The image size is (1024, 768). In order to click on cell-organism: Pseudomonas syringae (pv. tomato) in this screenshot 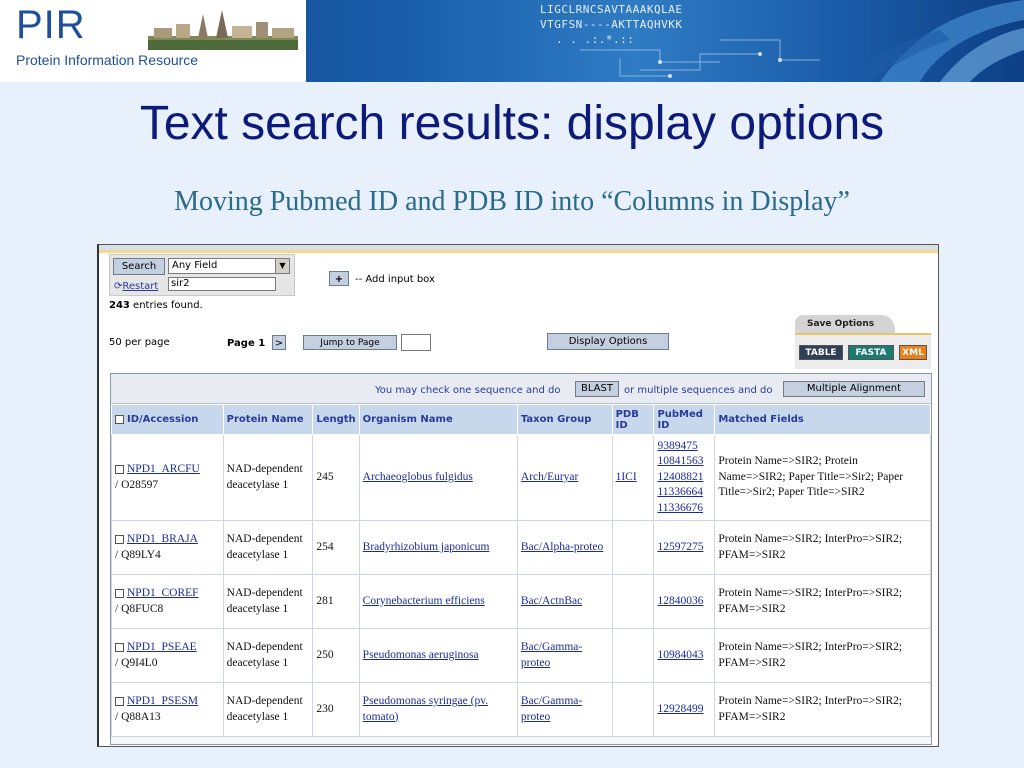, I will do `click(438, 709)`.